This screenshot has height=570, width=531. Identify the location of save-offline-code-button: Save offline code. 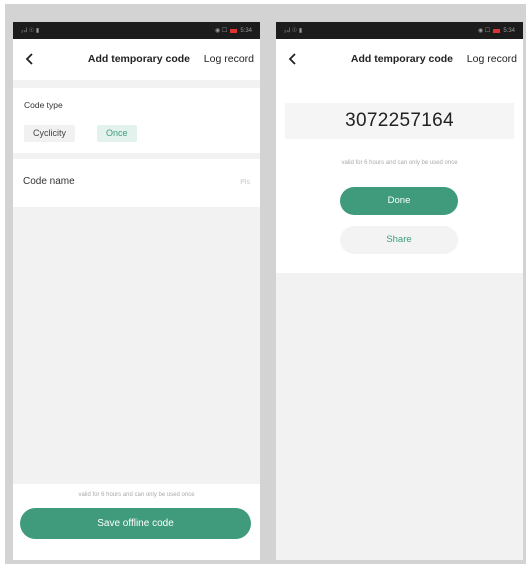
(135, 523).